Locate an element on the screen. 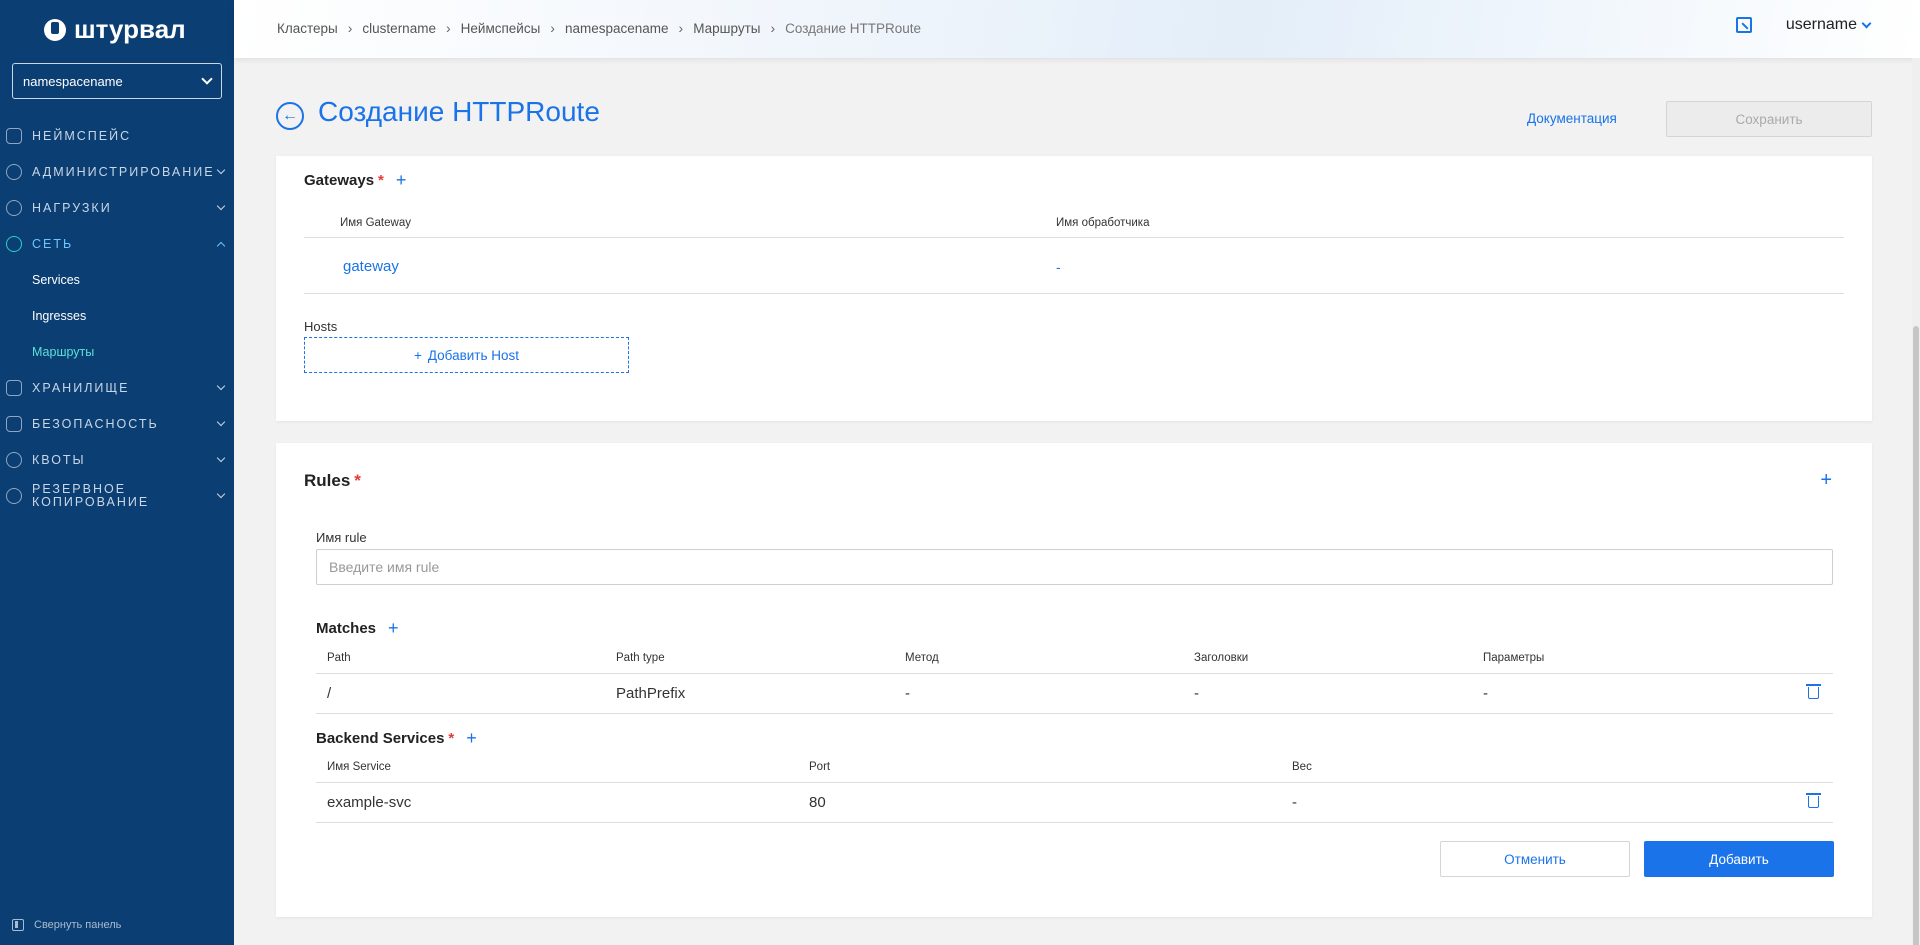 The width and height of the screenshot is (1920, 945). sidebar-item-administration: Администрирование is located at coordinates (117, 172).